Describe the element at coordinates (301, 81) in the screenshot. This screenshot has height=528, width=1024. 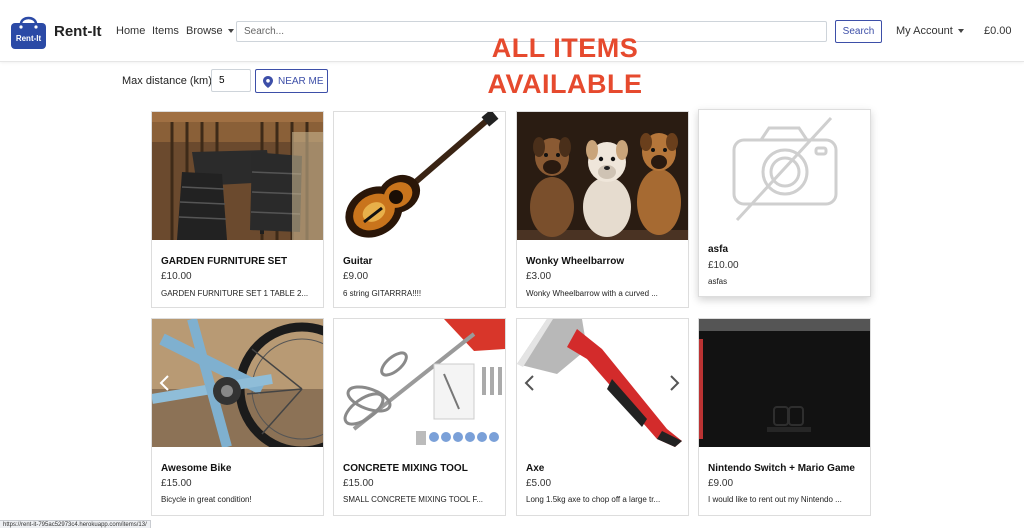
I see `near-me-label: NEAR ME` at that location.